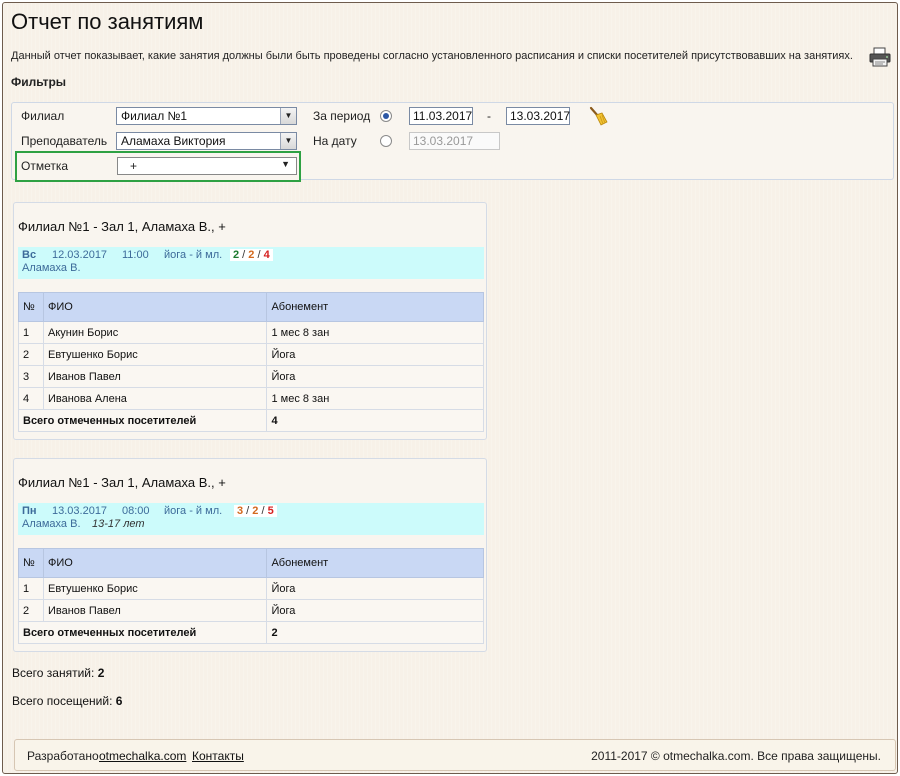 The width and height of the screenshot is (900, 776). What do you see at coordinates (173, 141) in the screenshot?
I see `teacher-select-value: Аламаха Виктория` at bounding box center [173, 141].